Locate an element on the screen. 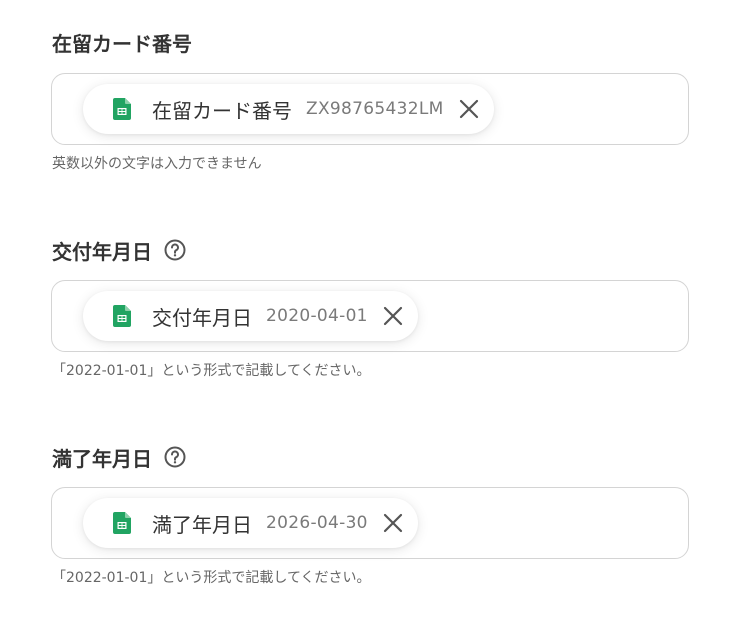  field-label-expiry-date: 満了年月日 is located at coordinates (119, 457).